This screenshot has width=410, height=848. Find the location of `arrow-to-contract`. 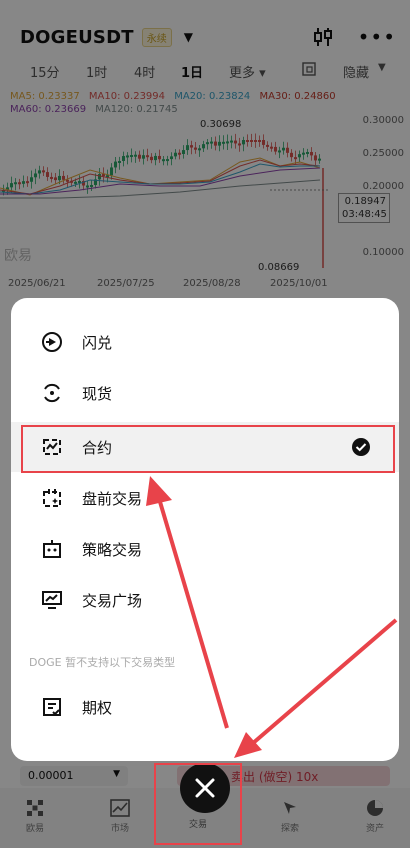

arrow-to-contract is located at coordinates (187, 602).